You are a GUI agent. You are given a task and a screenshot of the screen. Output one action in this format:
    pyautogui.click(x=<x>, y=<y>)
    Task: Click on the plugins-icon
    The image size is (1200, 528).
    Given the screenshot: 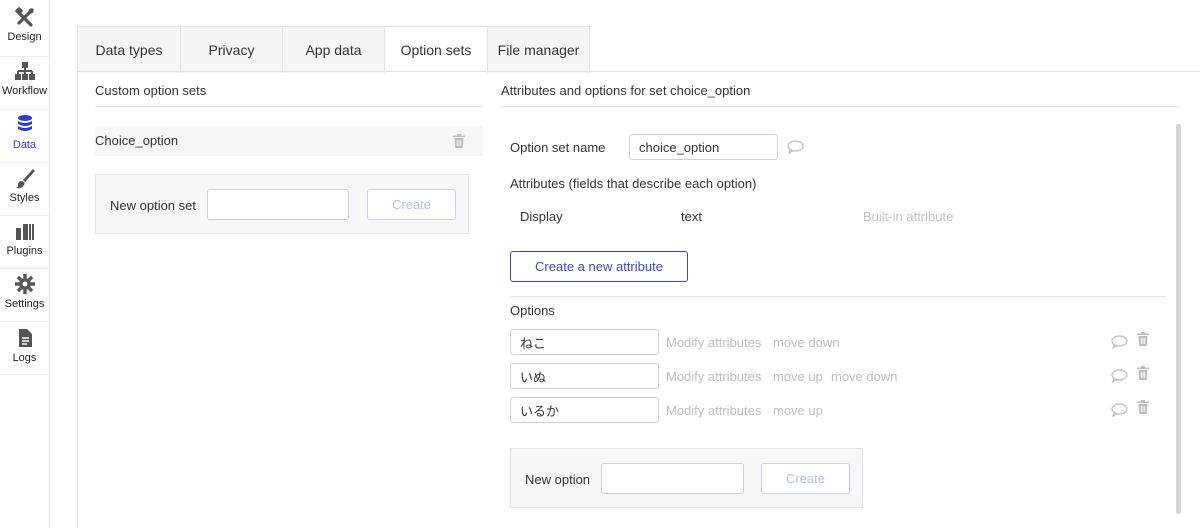 What is the action you would take?
    pyautogui.click(x=24, y=232)
    